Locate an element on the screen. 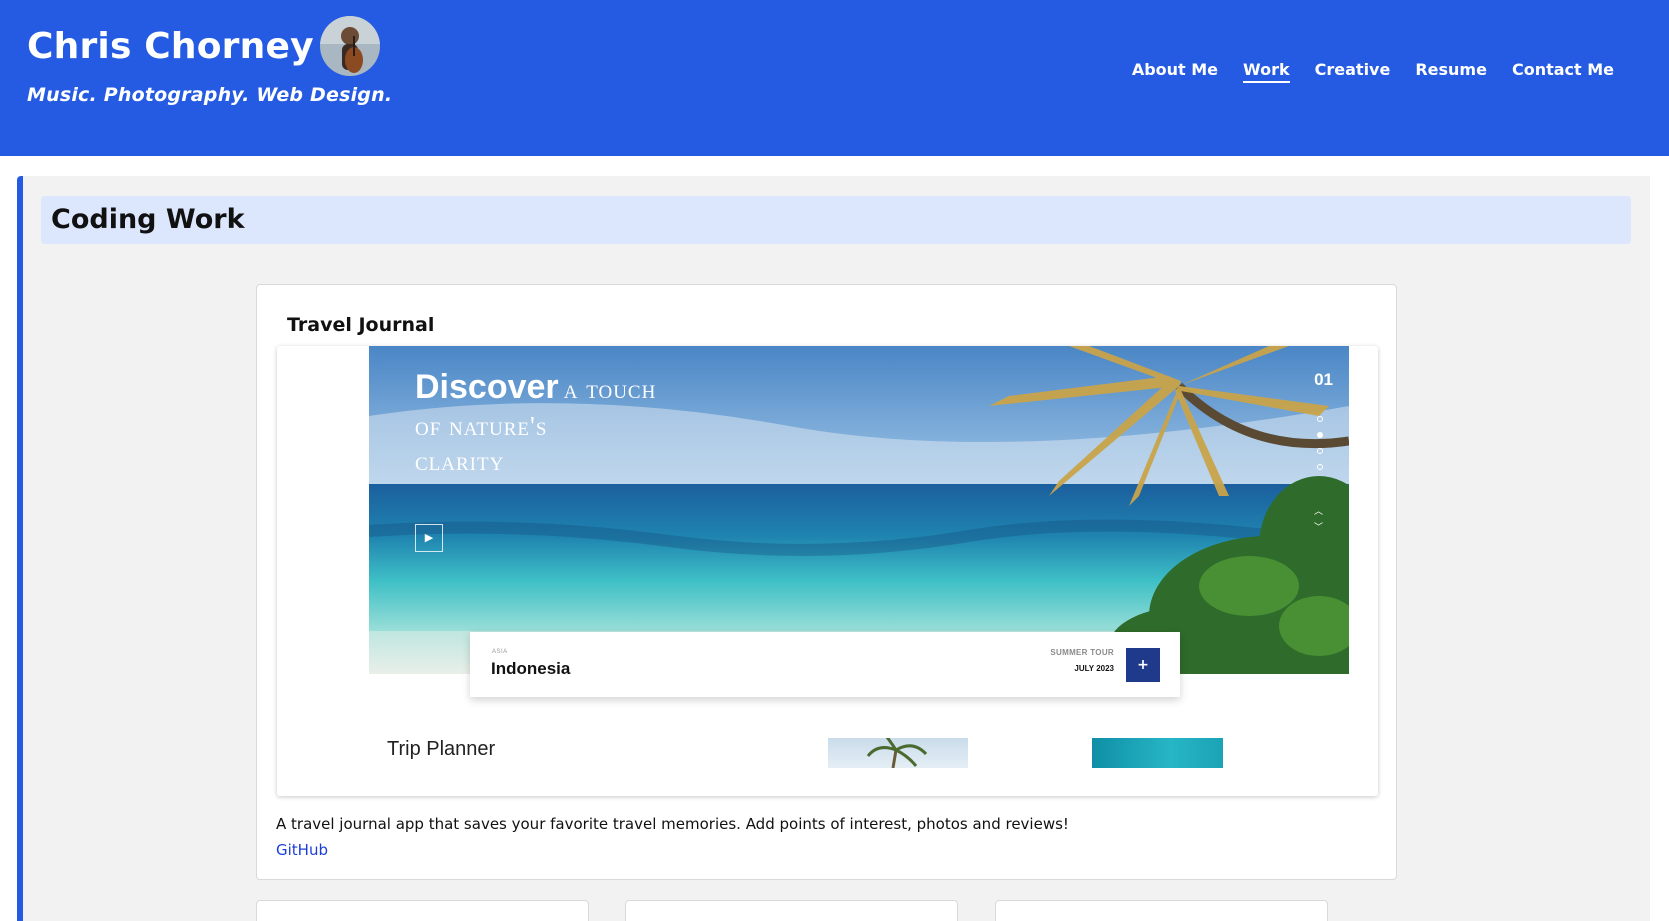  trip-planner-title: Trip Planner is located at coordinates (441, 749).